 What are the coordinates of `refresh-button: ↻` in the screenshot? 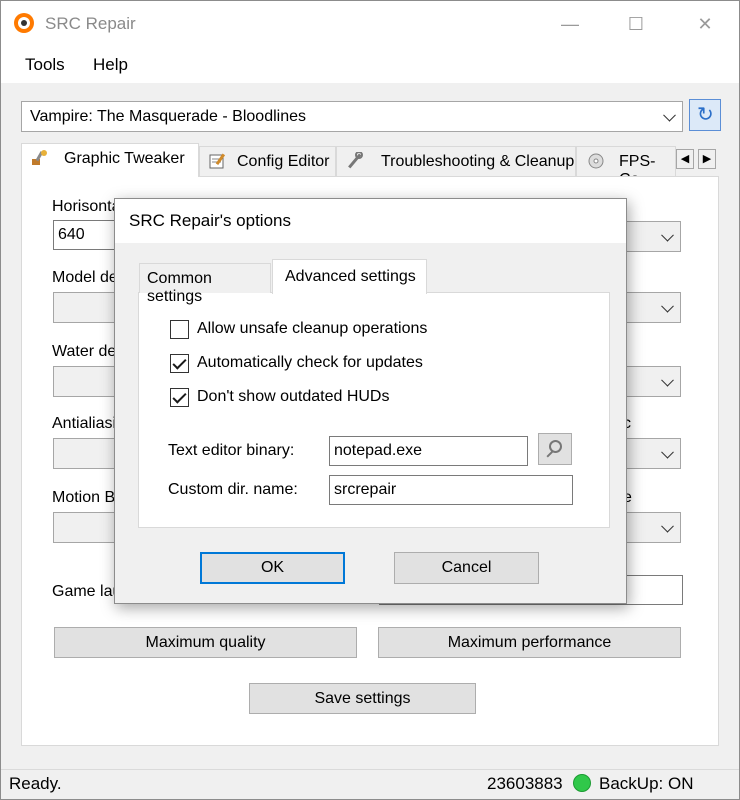 It's located at (705, 115).